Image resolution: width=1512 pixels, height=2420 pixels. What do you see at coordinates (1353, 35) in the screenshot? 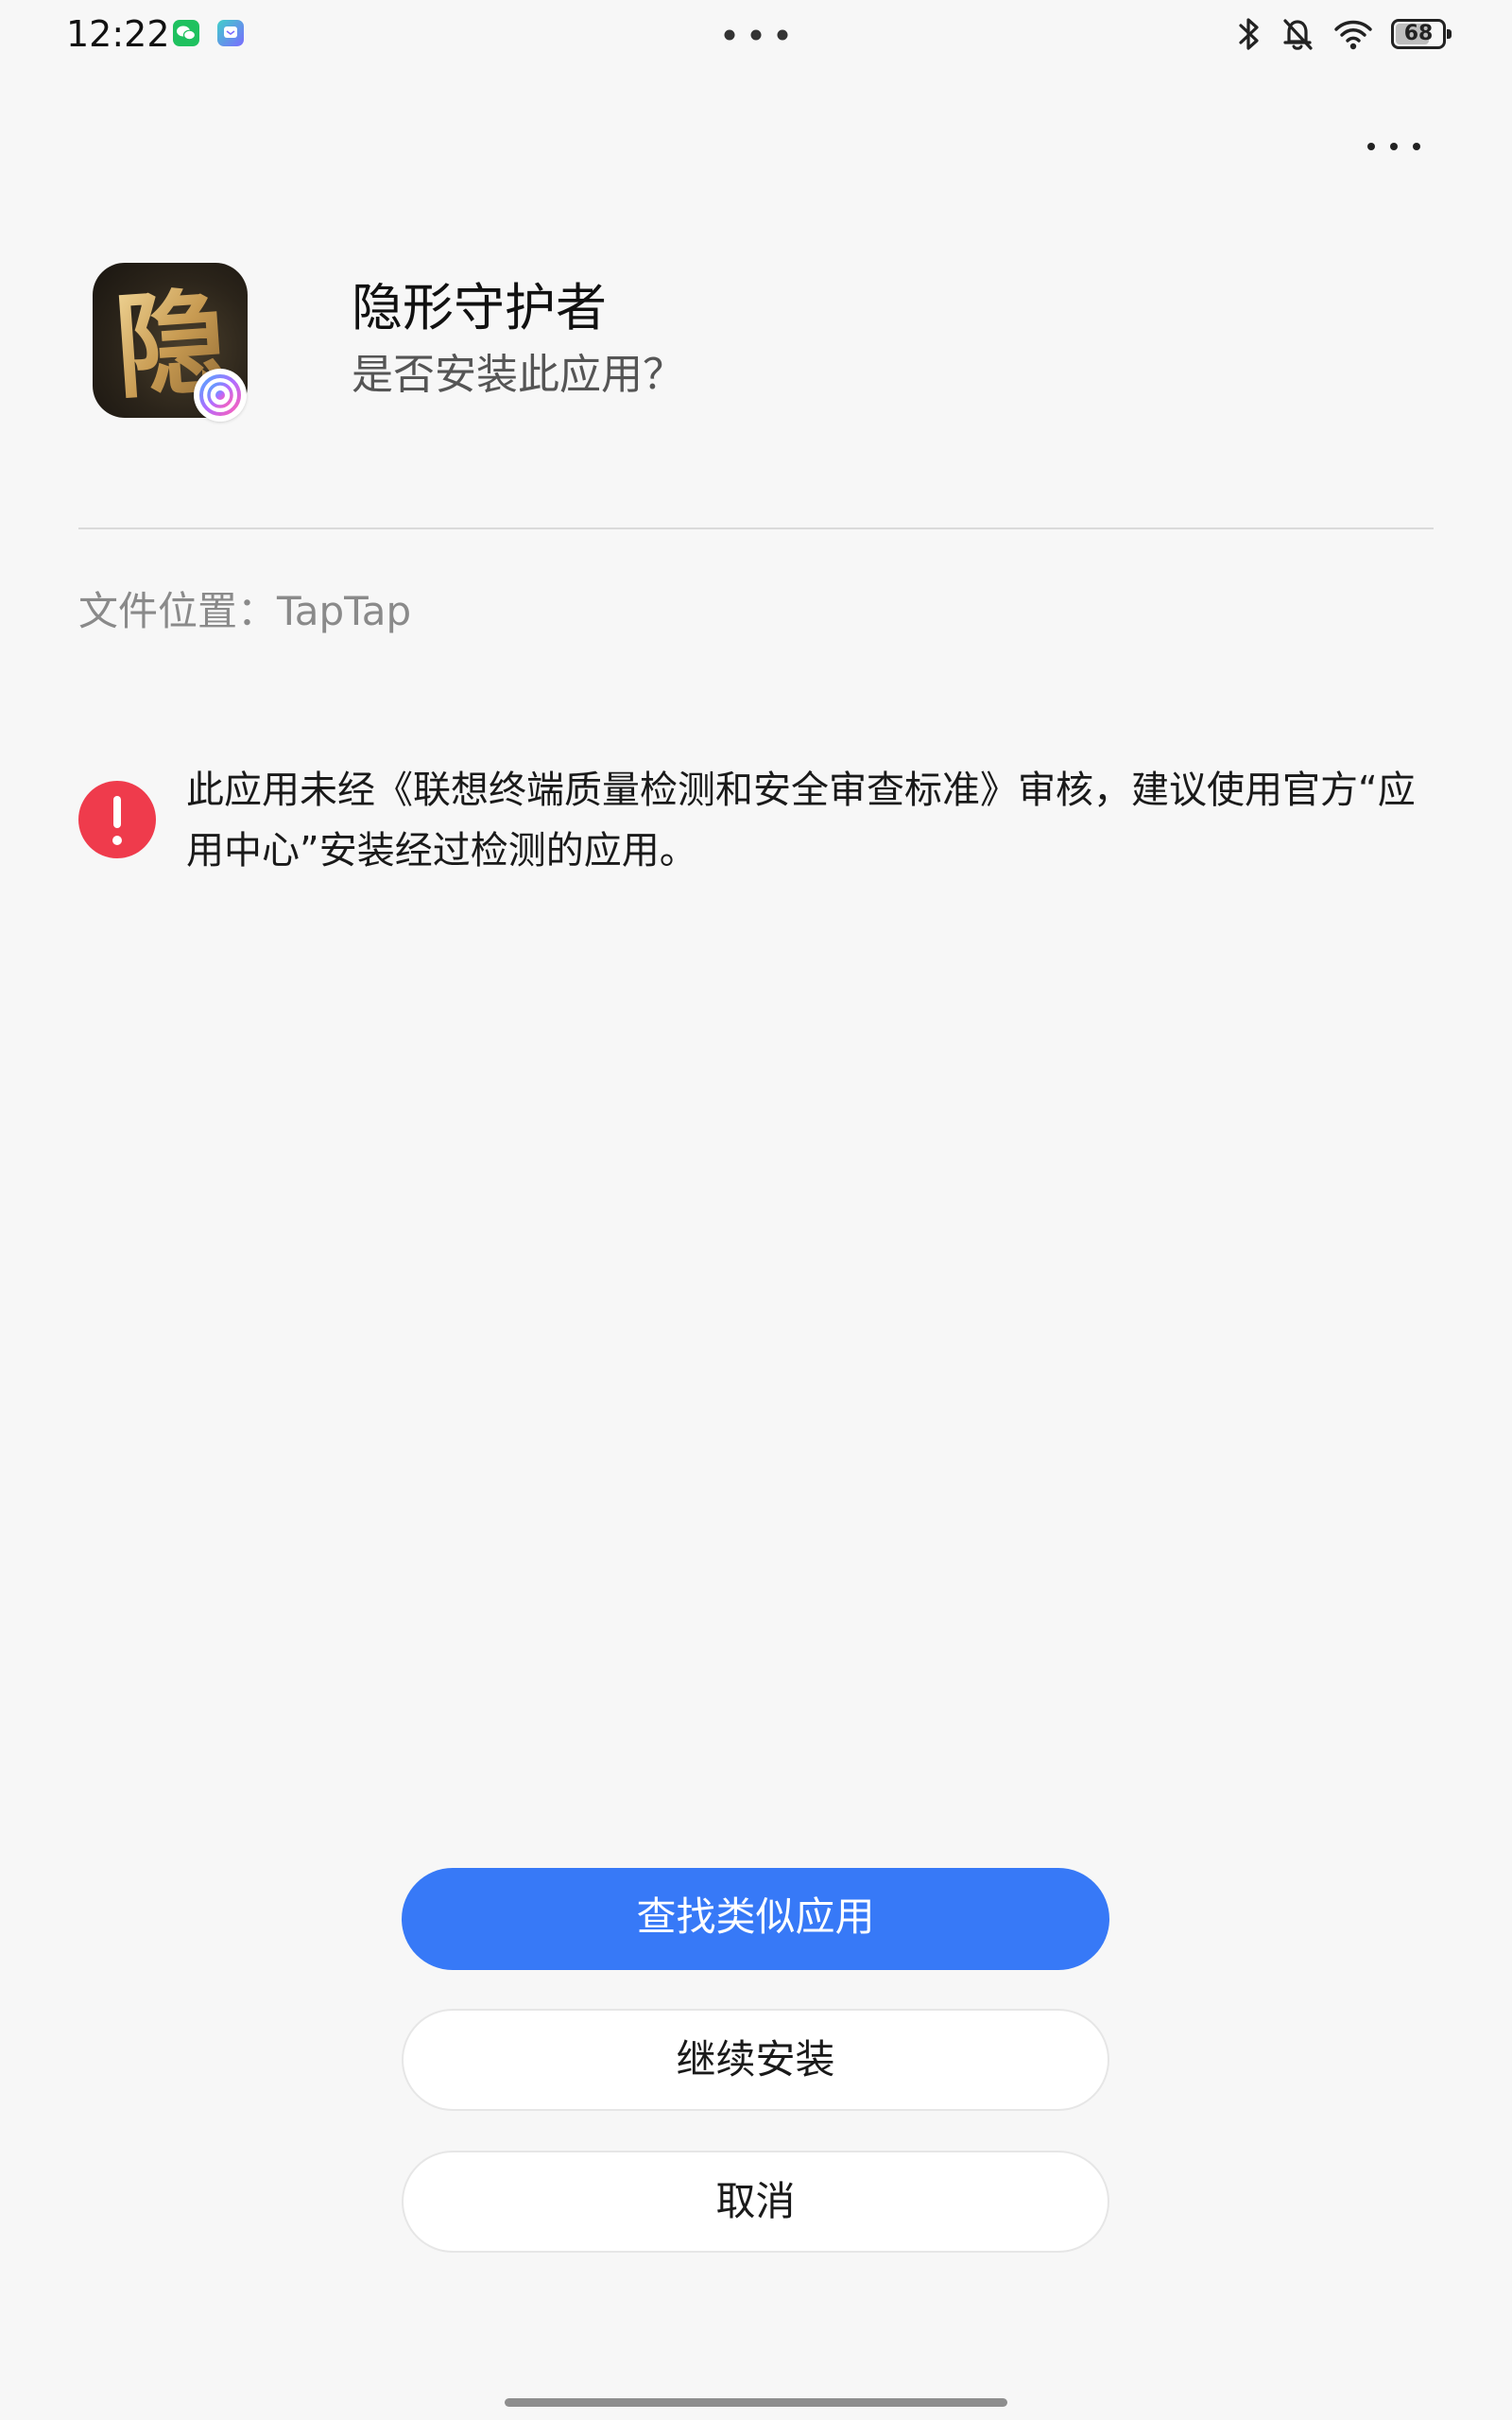
I see `wifi-icon` at bounding box center [1353, 35].